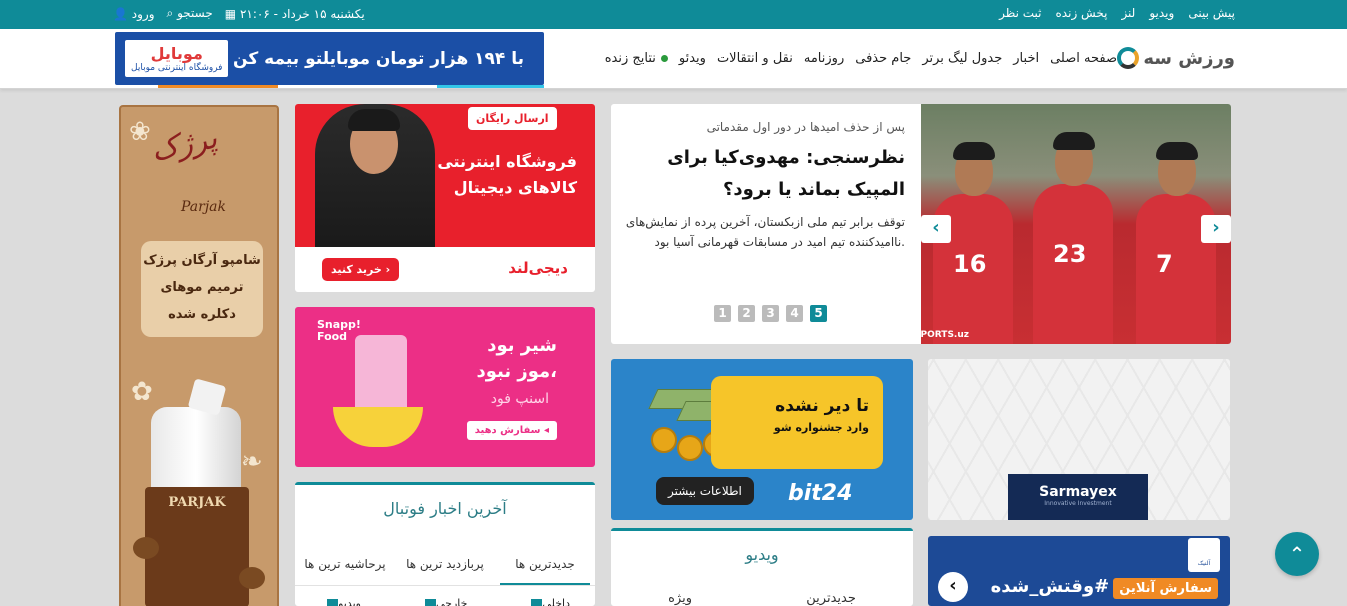 The height and width of the screenshot is (606, 1347). Describe the element at coordinates (820, 493) in the screenshot. I see `bit24-logo: bit24` at that location.